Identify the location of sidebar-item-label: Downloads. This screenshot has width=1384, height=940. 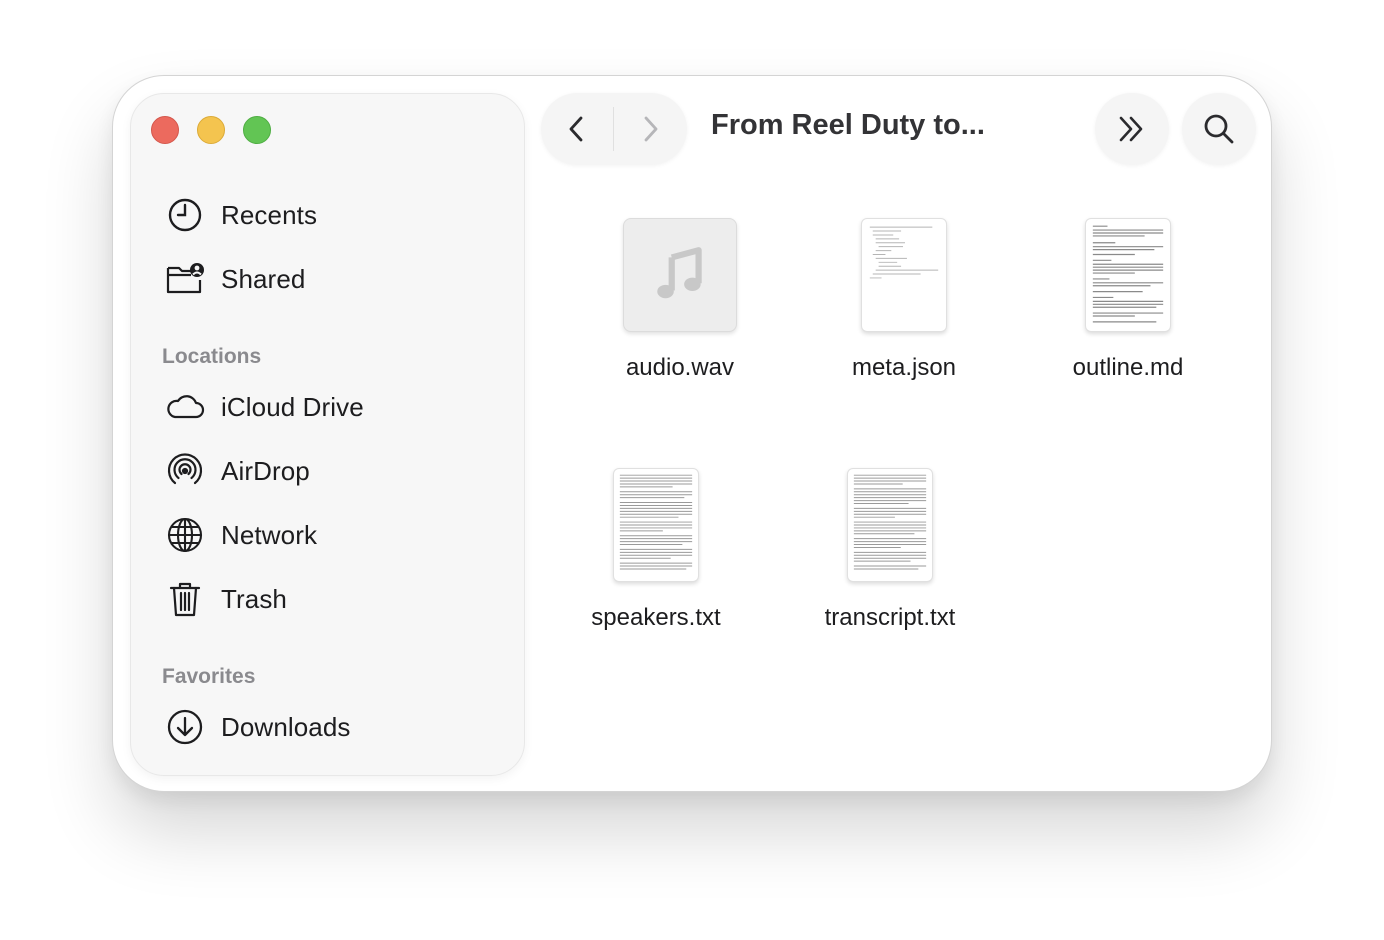
(286, 726).